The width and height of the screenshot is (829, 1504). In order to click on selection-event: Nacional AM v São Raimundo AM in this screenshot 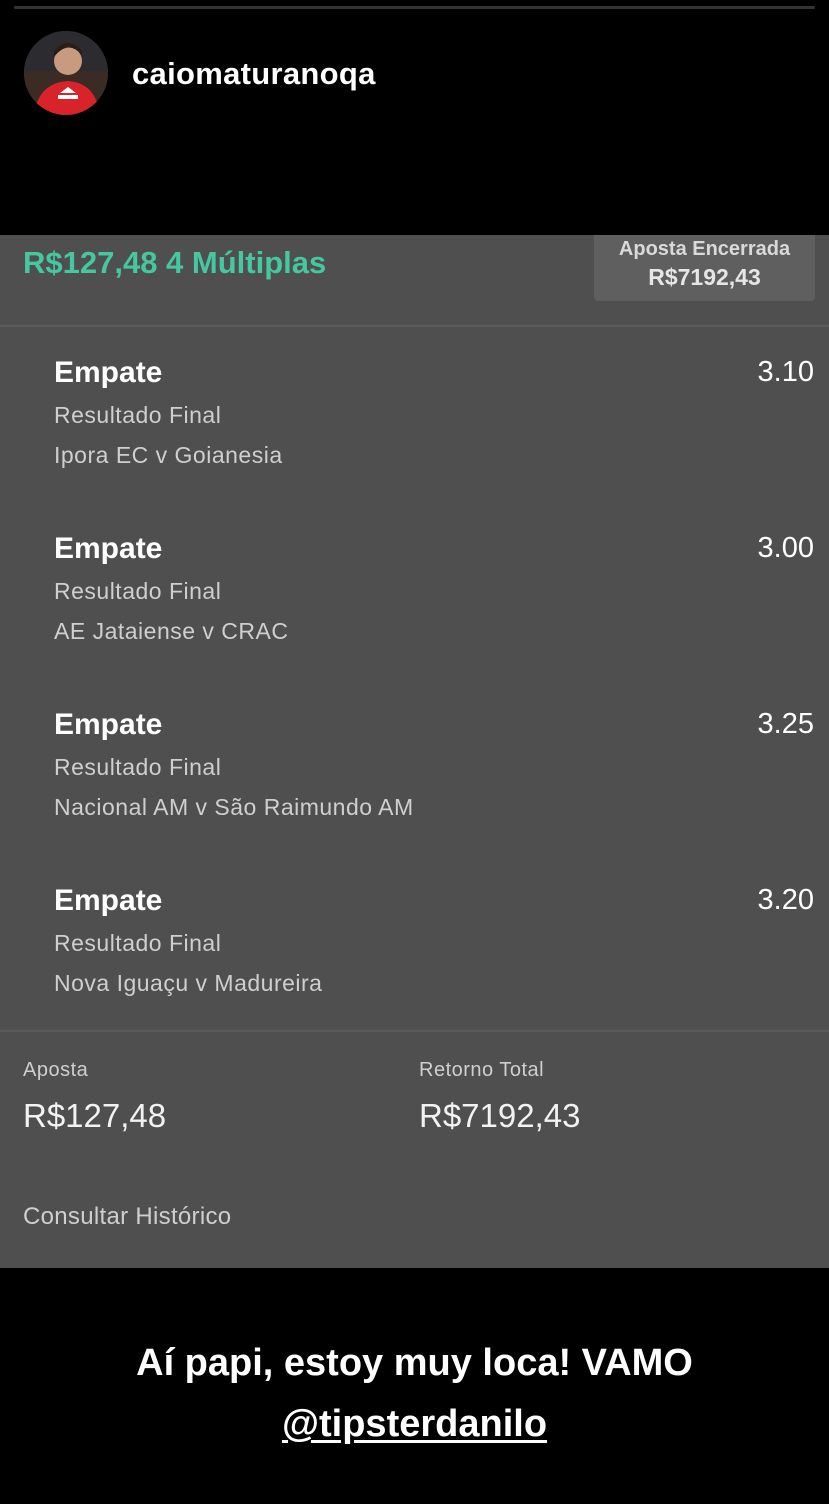, I will do `click(234, 807)`.